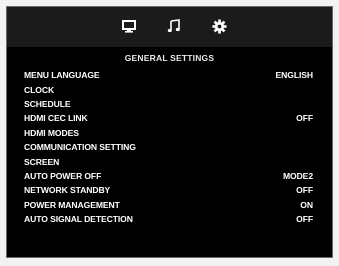 This screenshot has width=339, height=266. Describe the element at coordinates (169, 58) in the screenshot. I see `menu-title: GENERAL SETTINGS` at that location.